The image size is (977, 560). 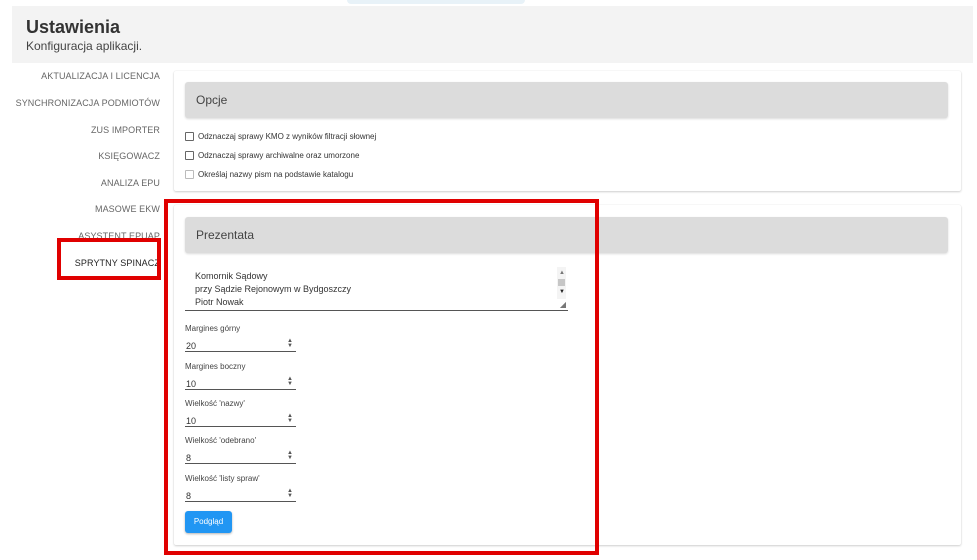 What do you see at coordinates (208, 522) in the screenshot?
I see `preview-button: Podgląd` at bounding box center [208, 522].